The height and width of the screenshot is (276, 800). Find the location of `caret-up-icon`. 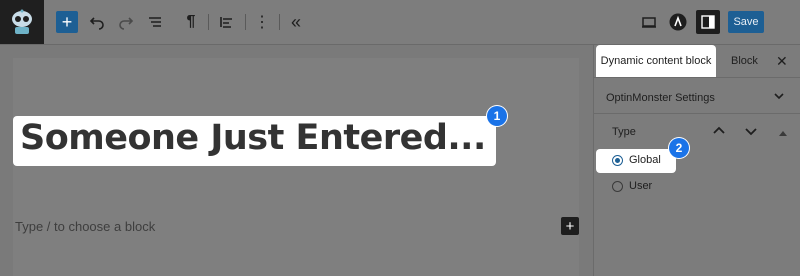

caret-up-icon is located at coordinates (783, 133).